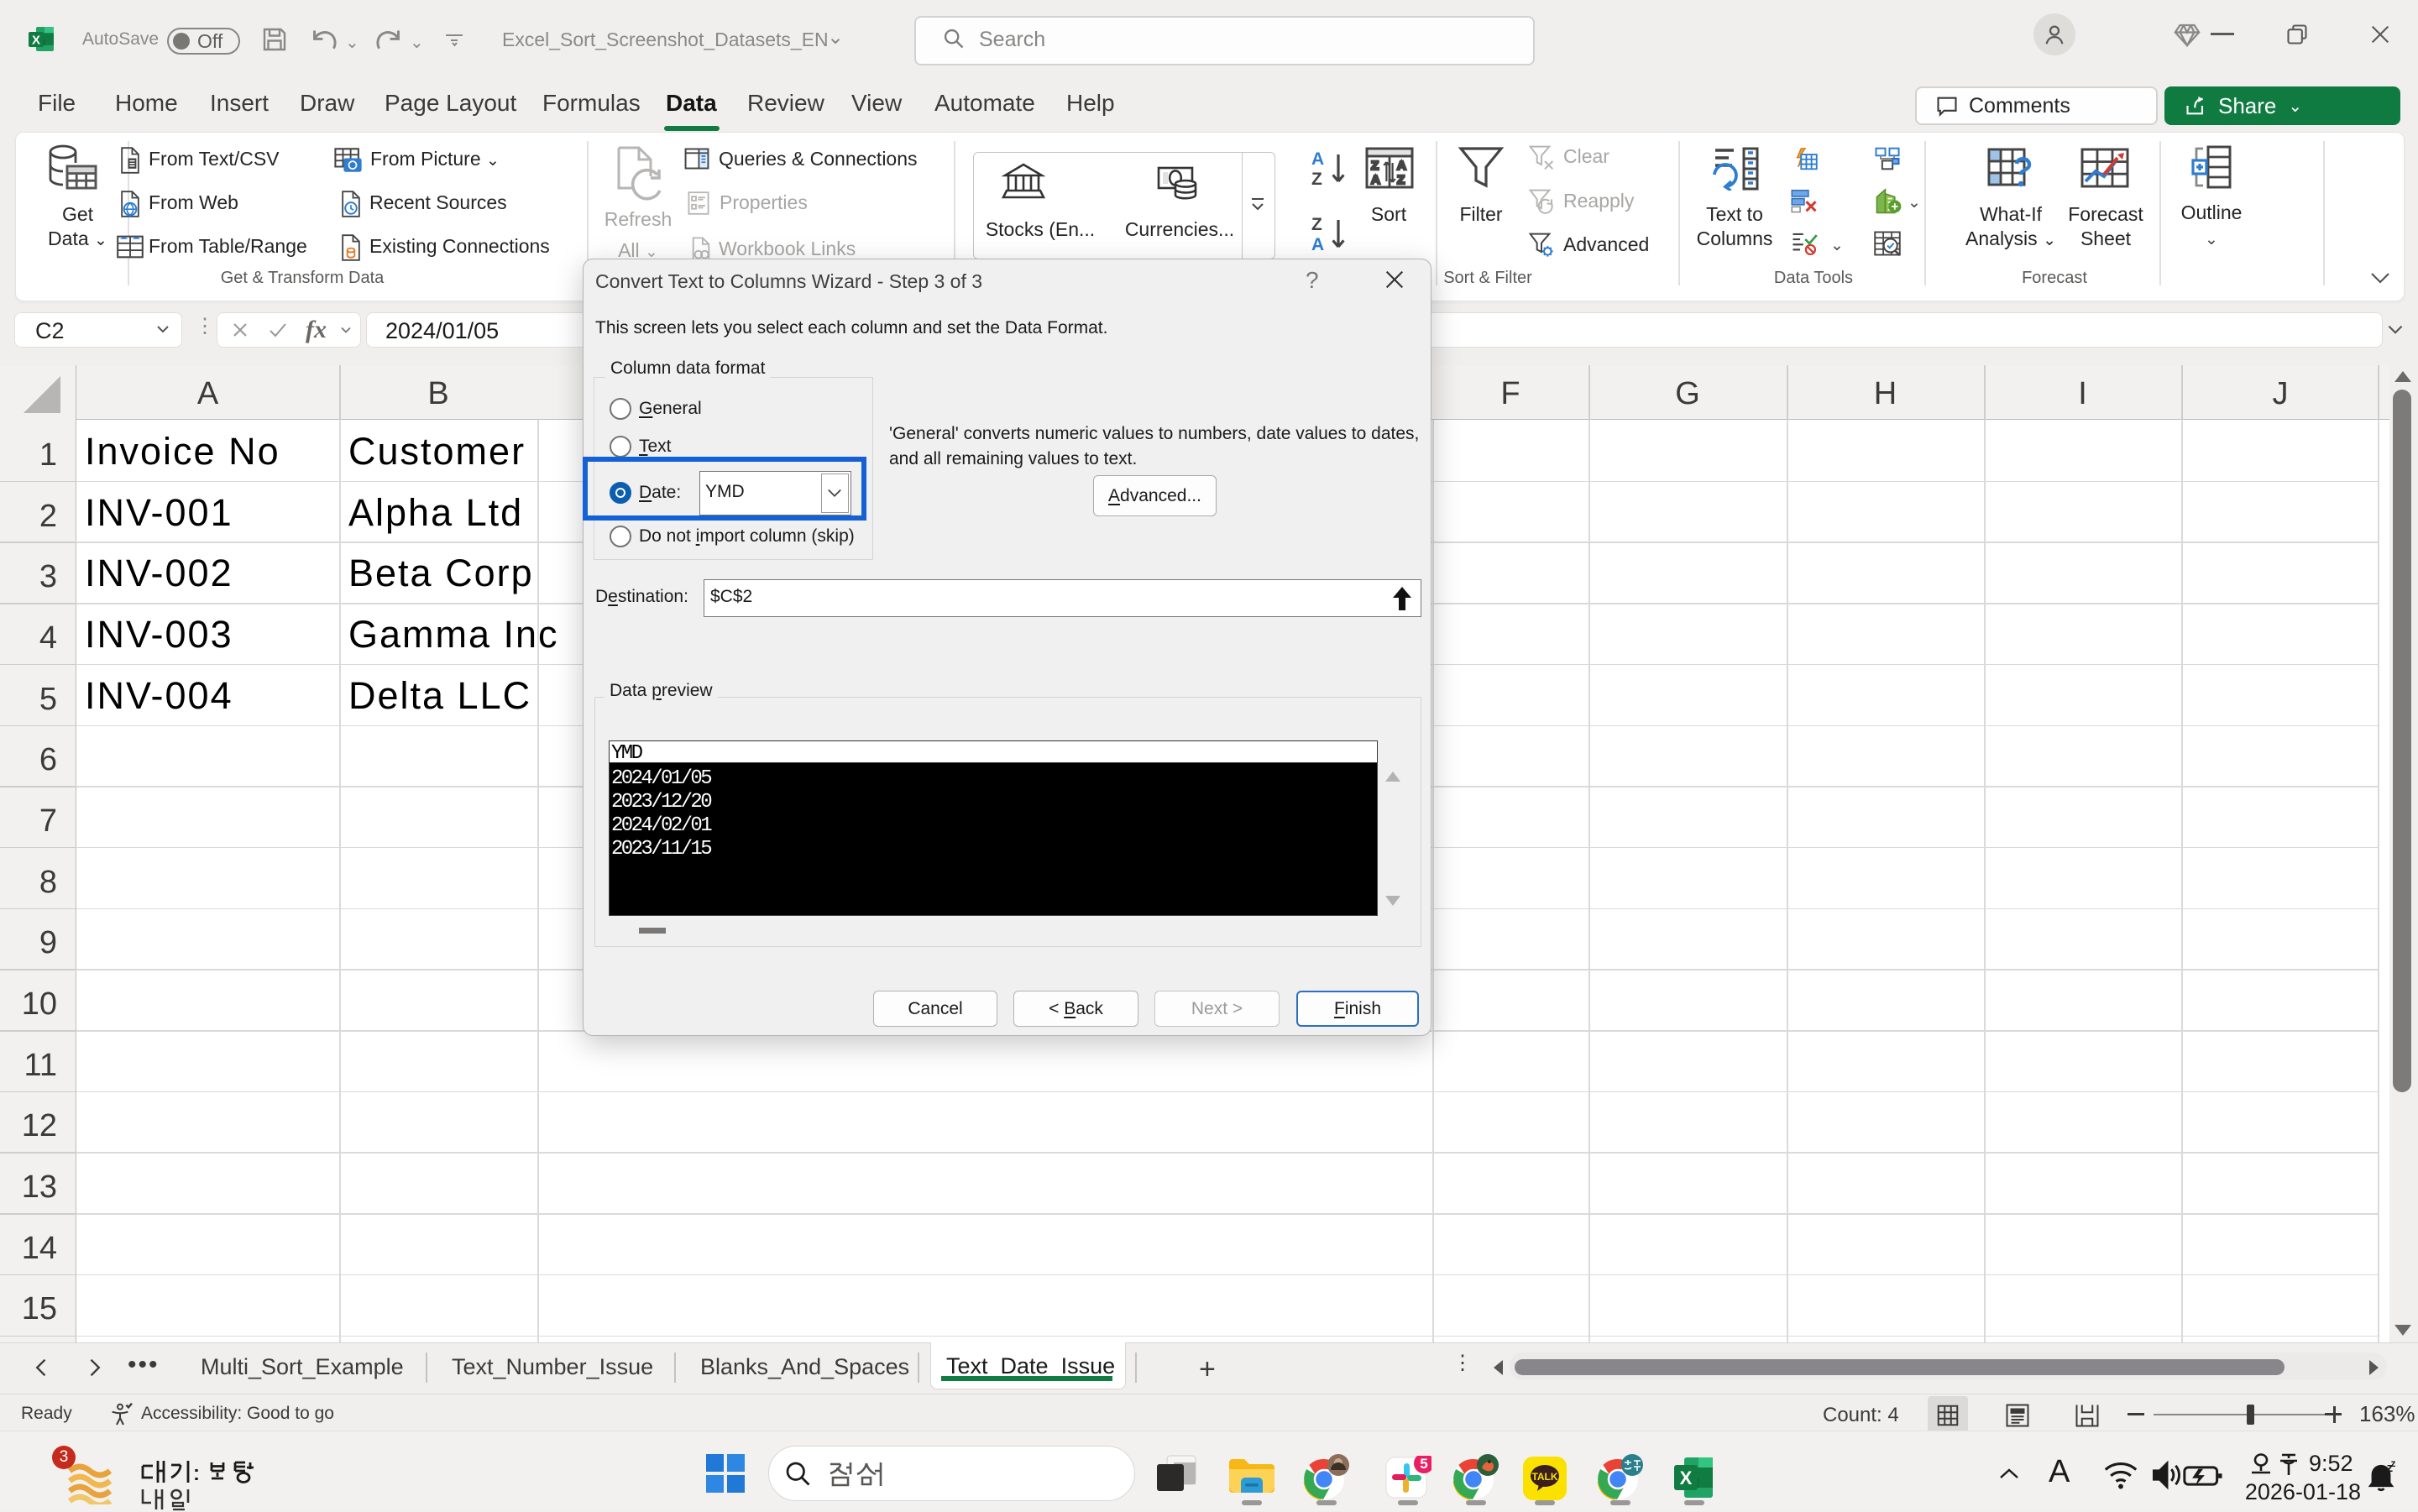  Describe the element at coordinates (2393, 1464) in the screenshot. I see `svg-text: z` at that location.